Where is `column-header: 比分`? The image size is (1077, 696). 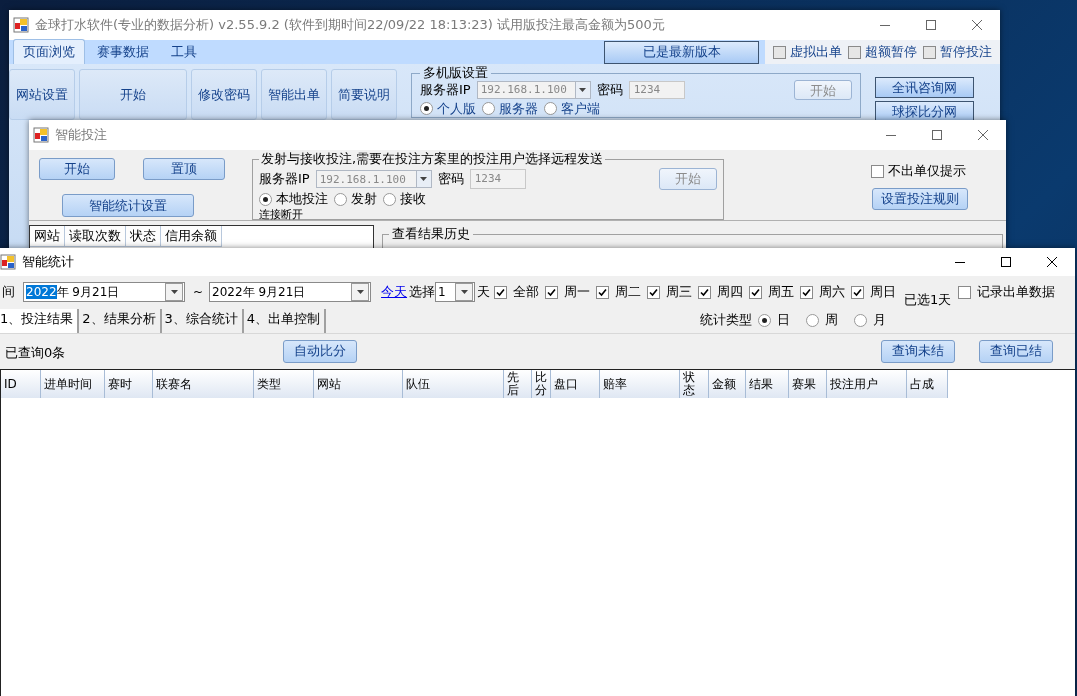 column-header: 比分 is located at coordinates (541, 384).